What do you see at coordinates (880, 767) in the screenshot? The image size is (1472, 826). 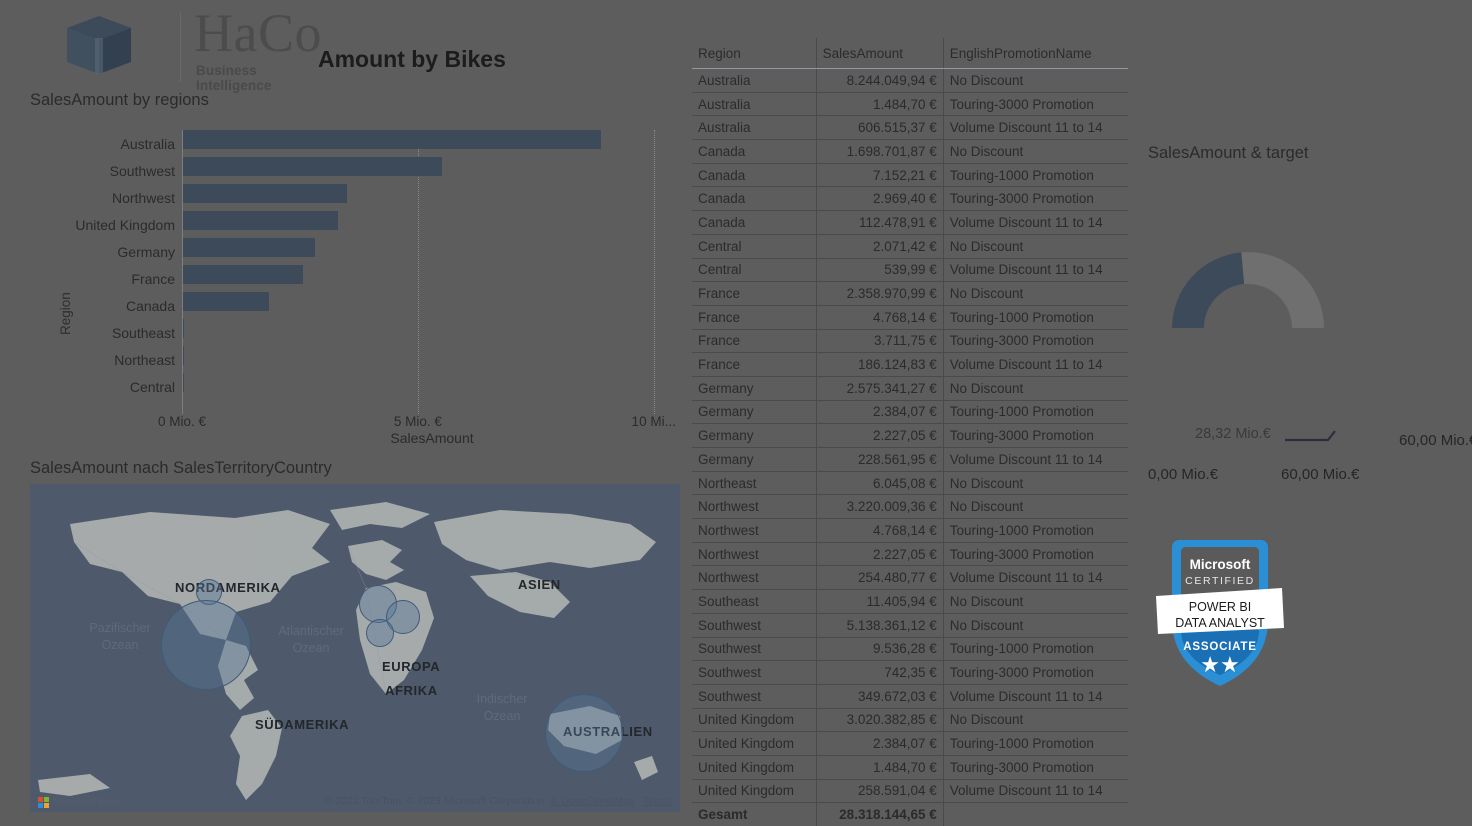 I see `cell-salesamount: 1.484,70 €` at bounding box center [880, 767].